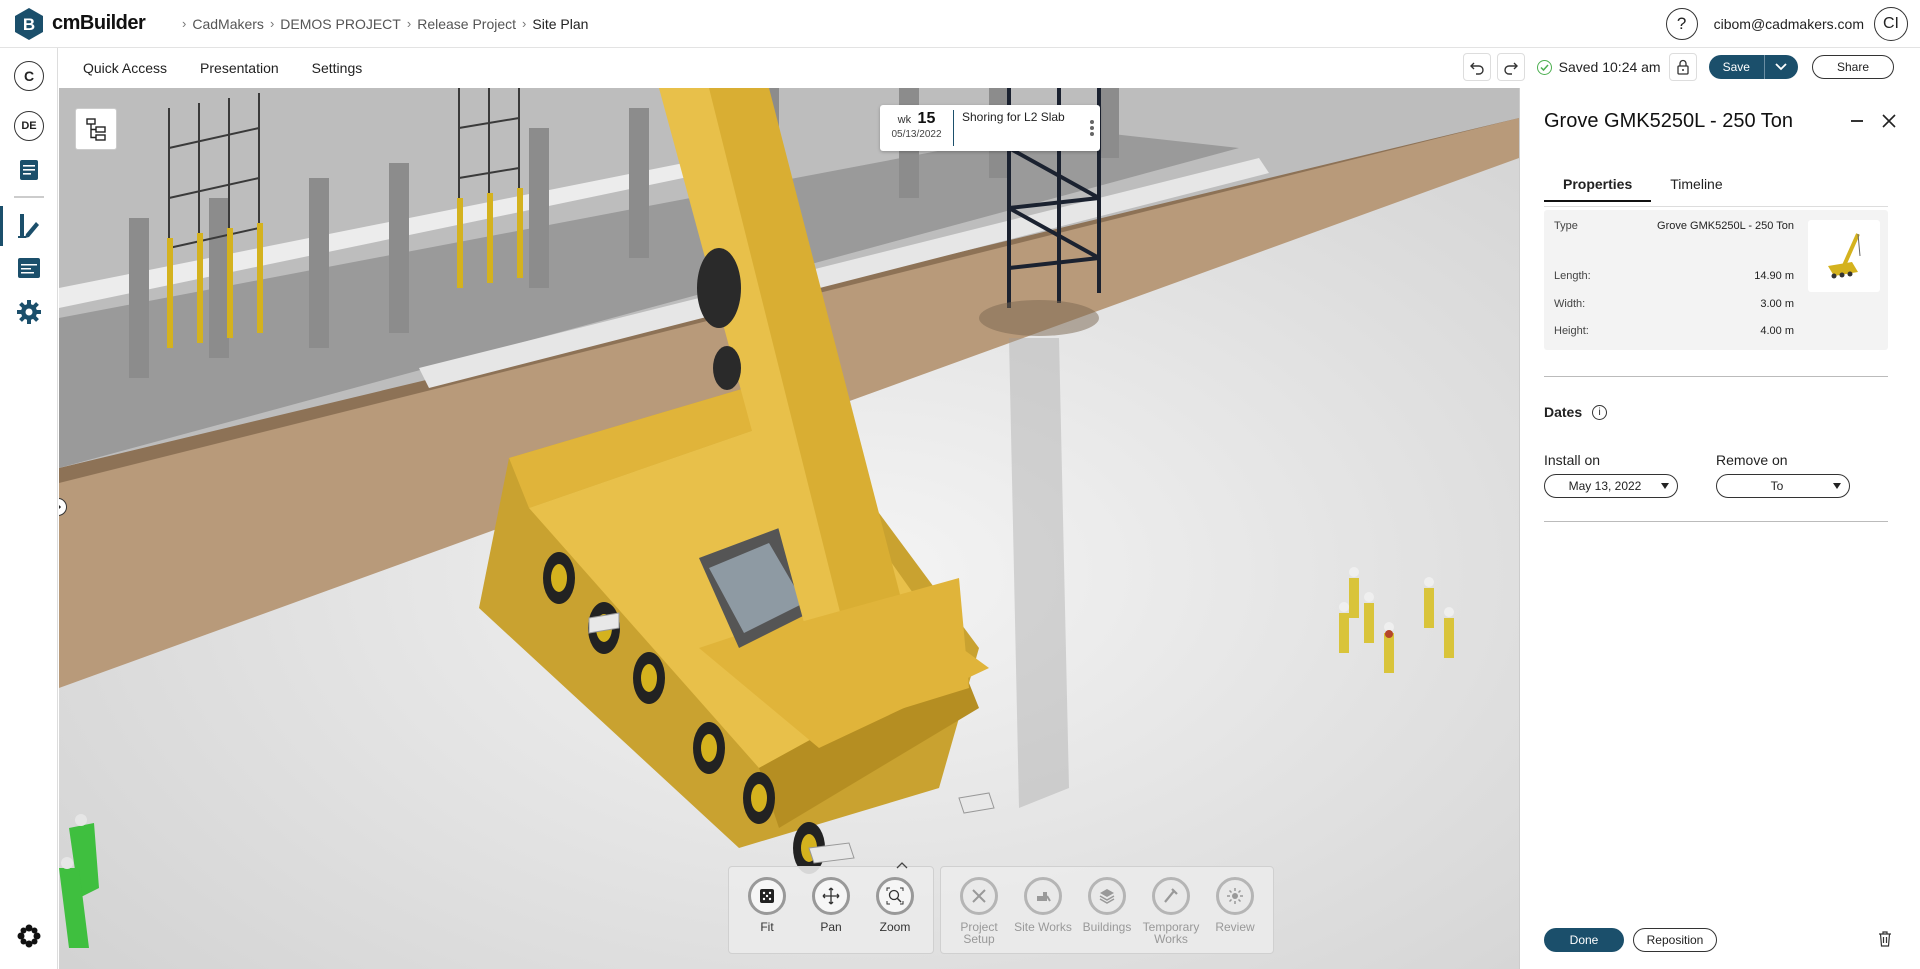  Describe the element at coordinates (1600, 412) in the screenshot. I see `info-icon: i` at that location.